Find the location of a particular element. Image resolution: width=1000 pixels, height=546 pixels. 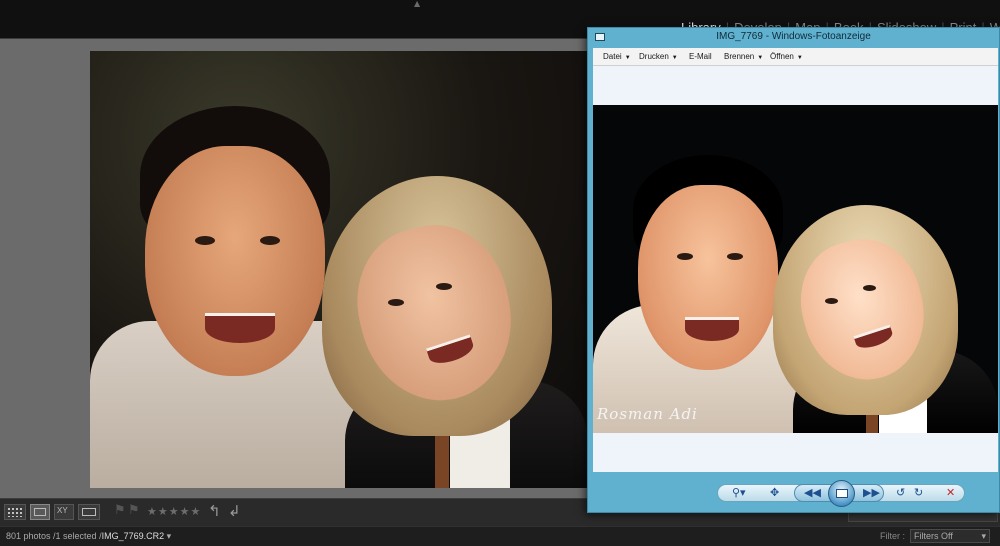

previous-icon: ◀◀ is located at coordinates (812, 493).